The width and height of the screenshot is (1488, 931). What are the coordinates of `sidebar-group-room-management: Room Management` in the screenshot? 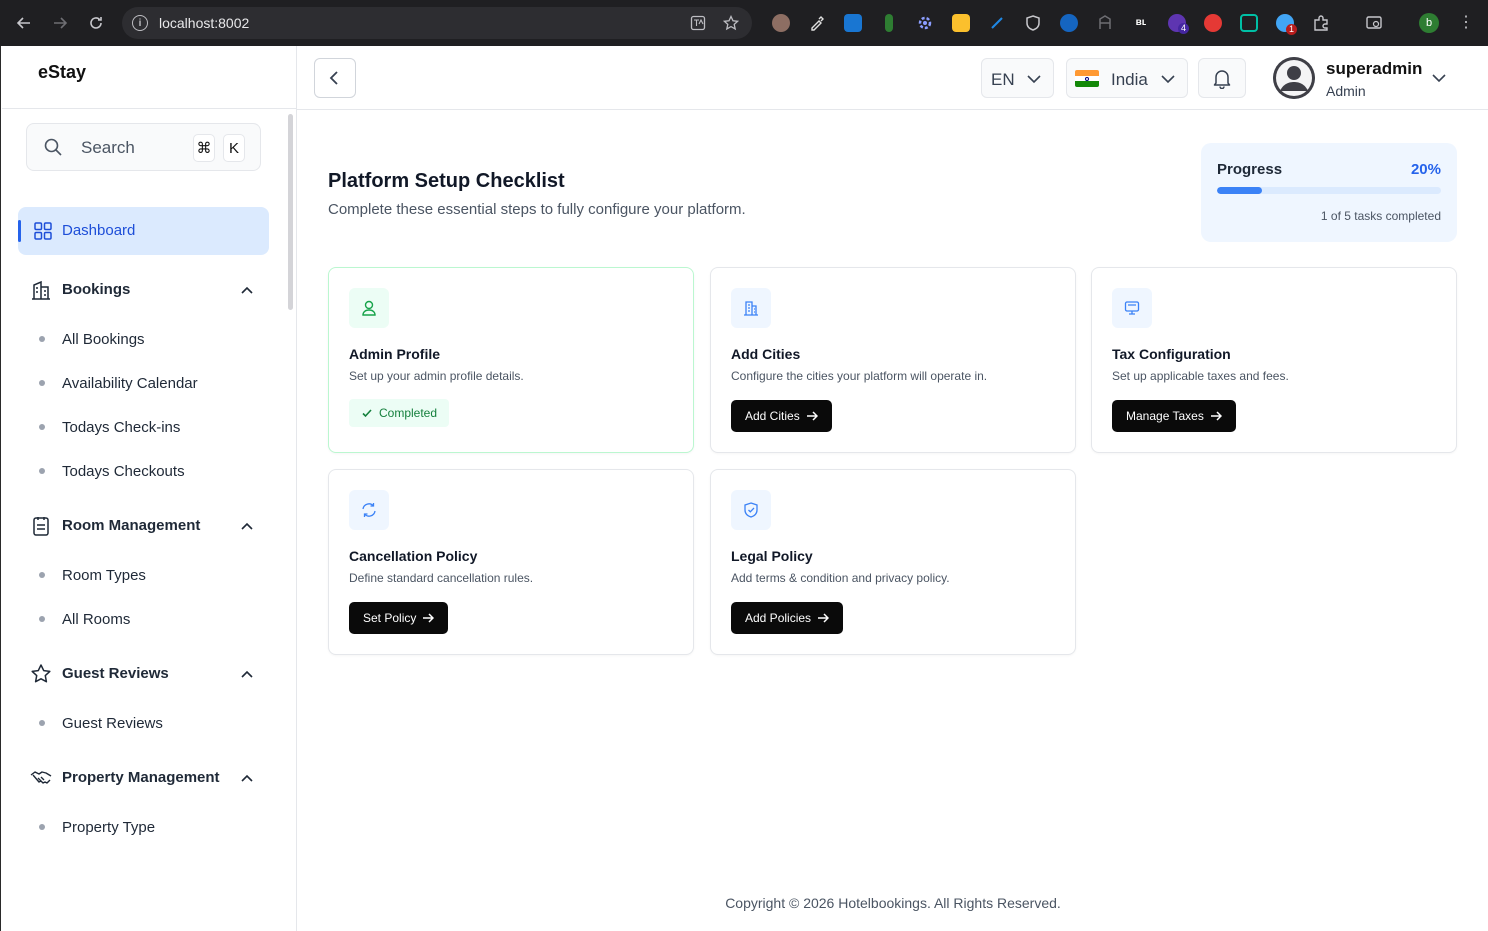 It's located at (149, 526).